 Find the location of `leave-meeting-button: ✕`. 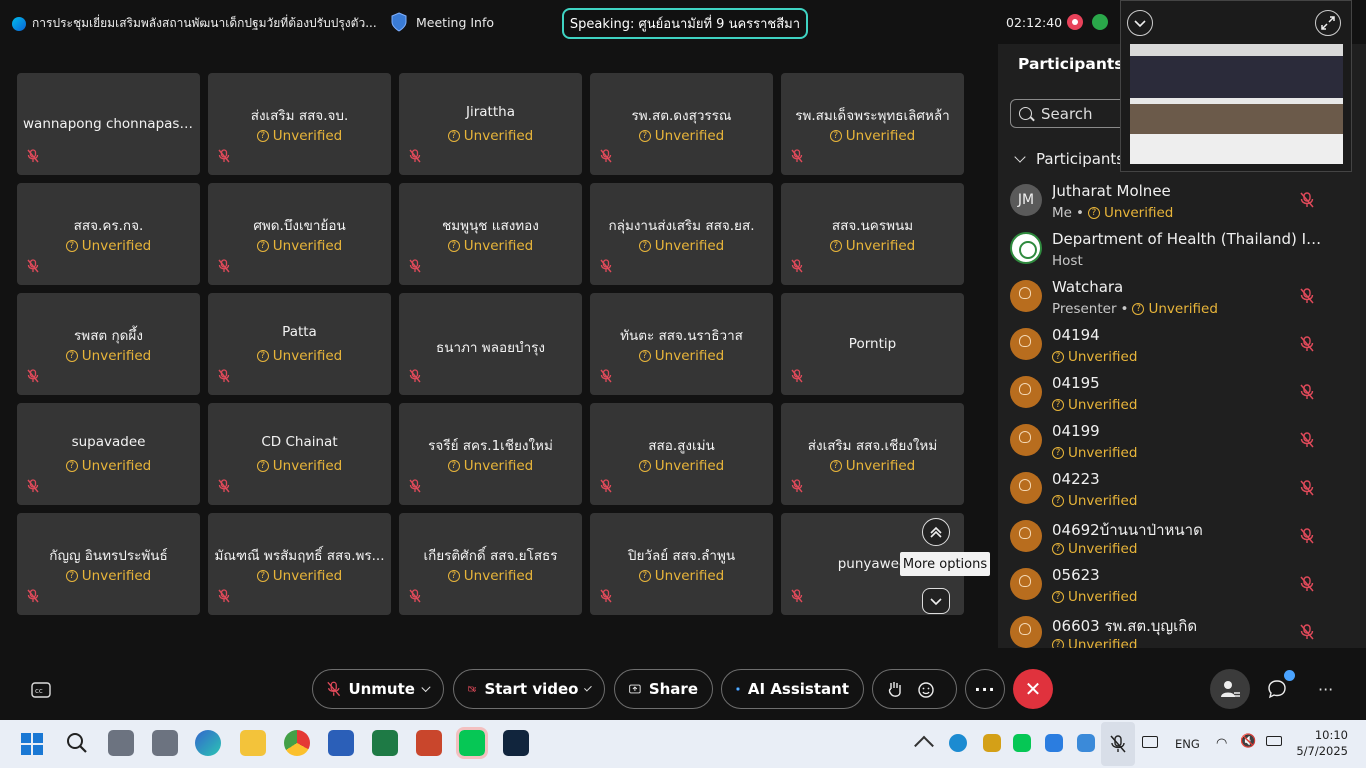

leave-meeting-button: ✕ is located at coordinates (1033, 689).